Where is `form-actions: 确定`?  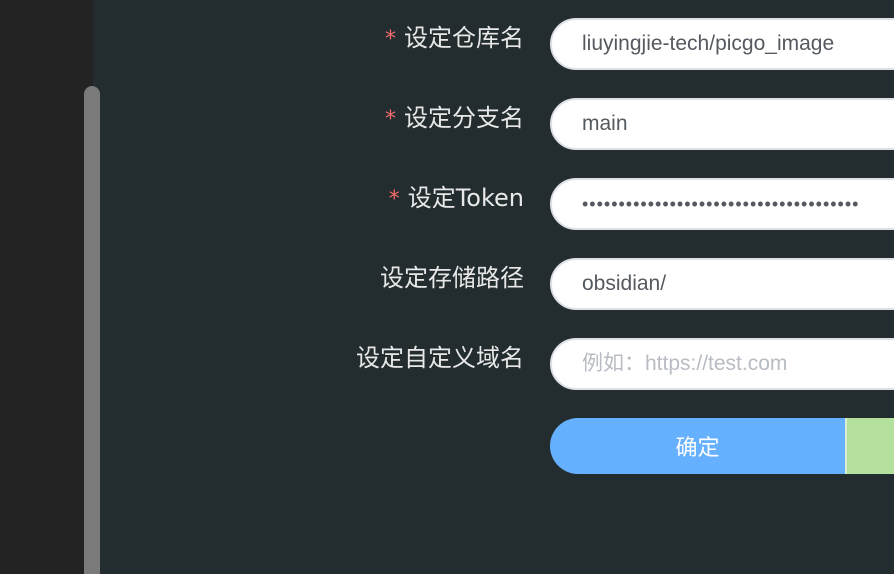 form-actions: 确定 is located at coordinates (722, 446).